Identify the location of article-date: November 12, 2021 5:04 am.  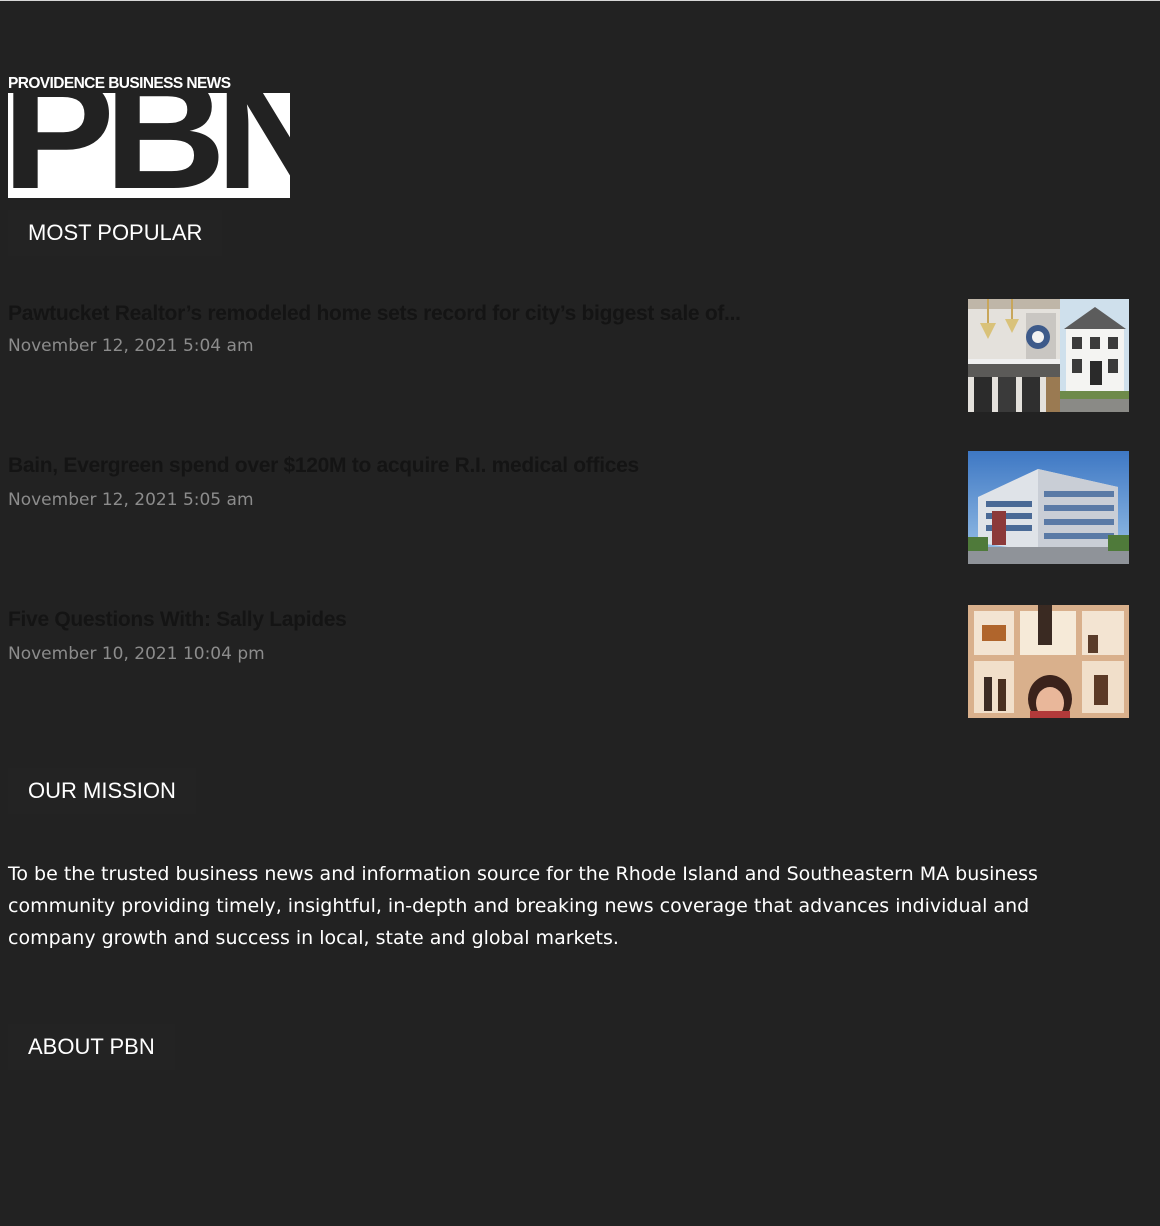
(131, 346).